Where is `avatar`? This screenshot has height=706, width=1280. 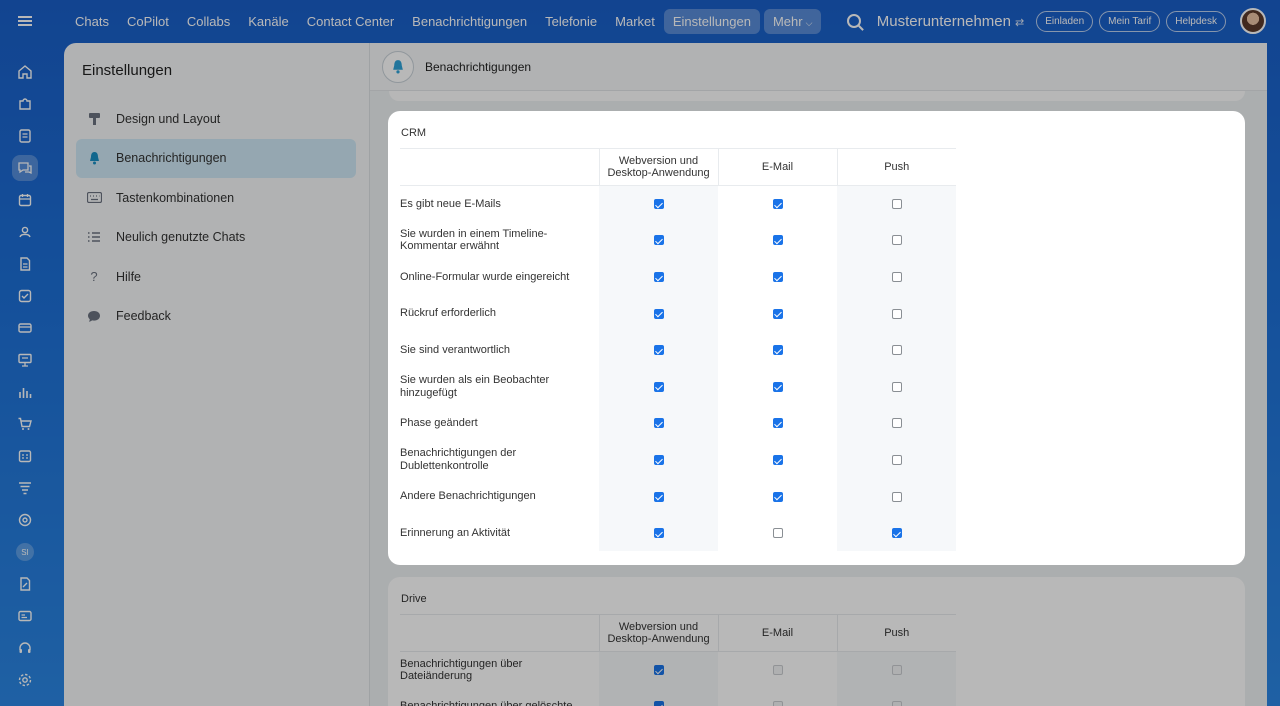
avatar is located at coordinates (1253, 21).